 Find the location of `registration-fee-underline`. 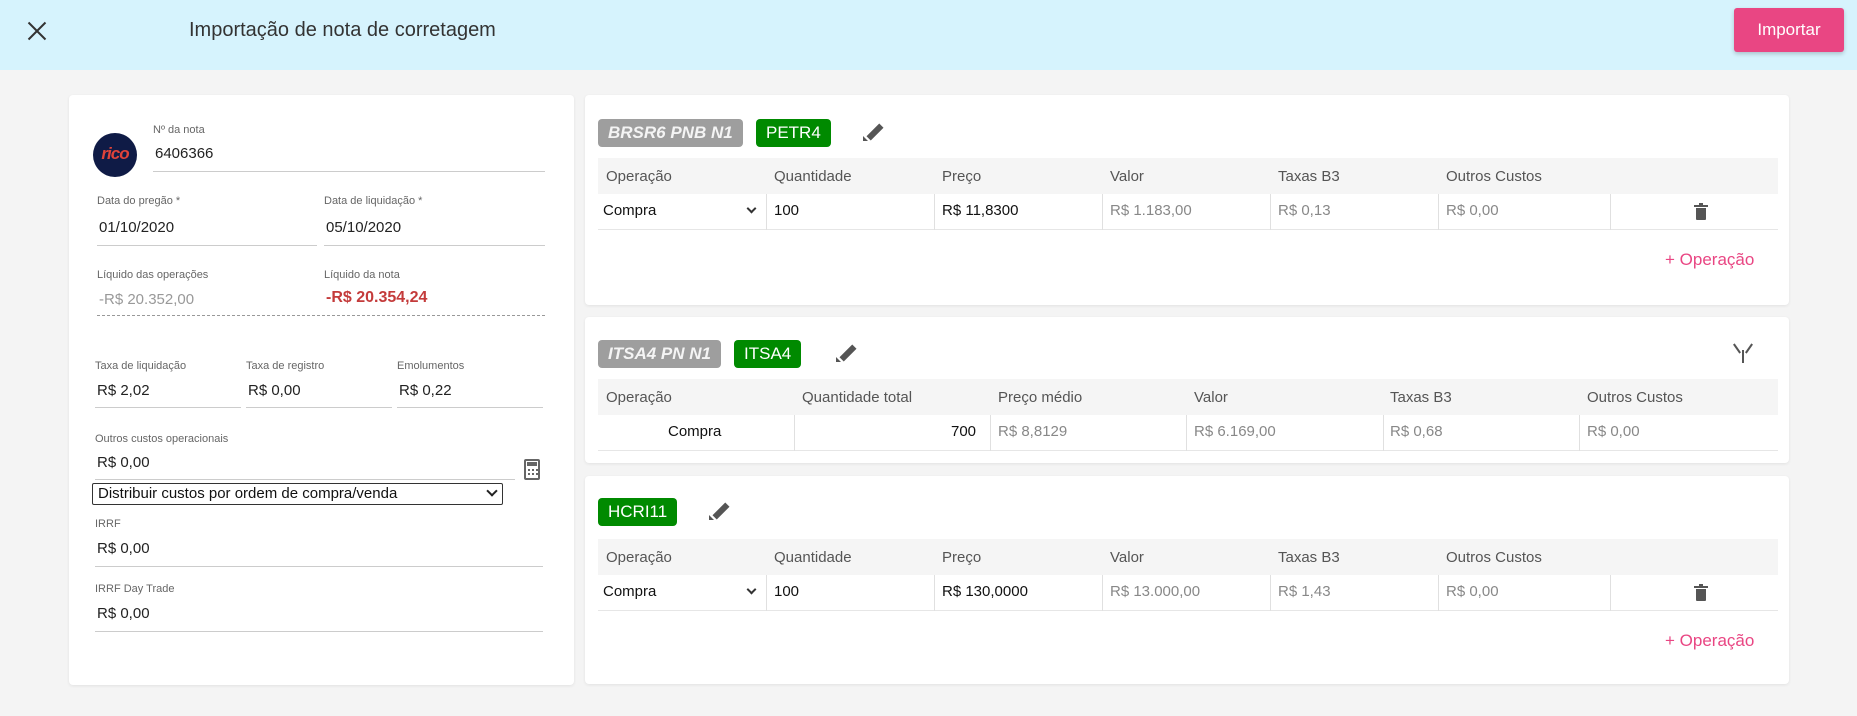

registration-fee-underline is located at coordinates (319, 407).